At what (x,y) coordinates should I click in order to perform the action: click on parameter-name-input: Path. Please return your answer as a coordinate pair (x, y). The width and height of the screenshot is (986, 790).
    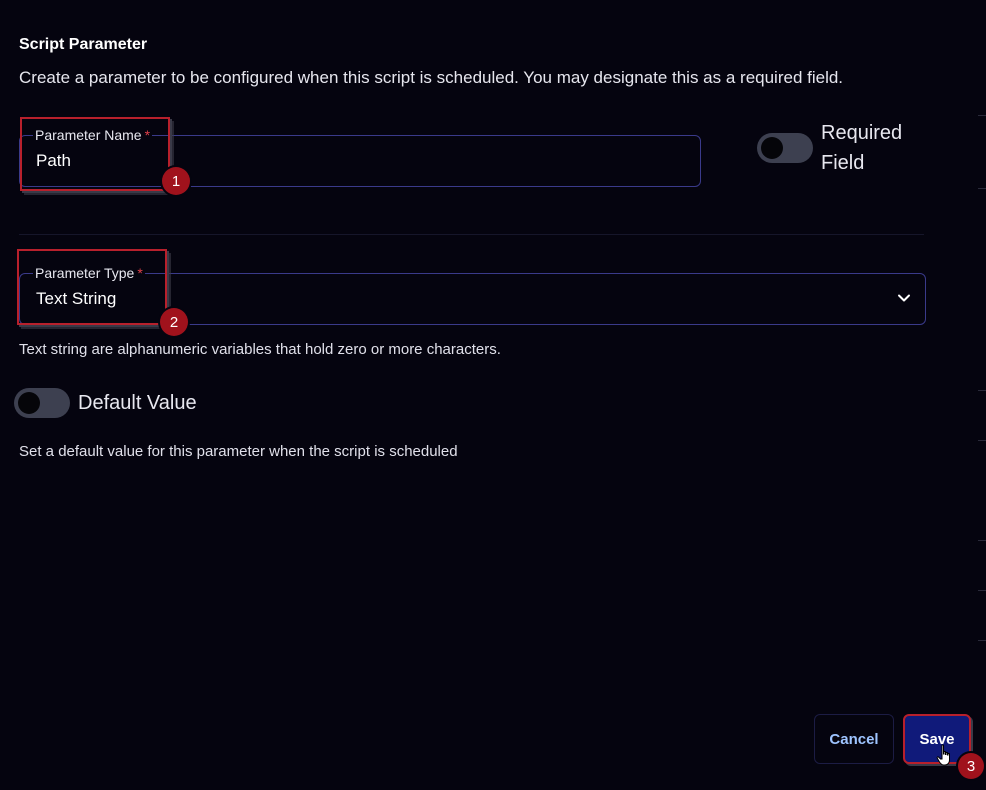
    Looking at the image, I should click on (53, 161).